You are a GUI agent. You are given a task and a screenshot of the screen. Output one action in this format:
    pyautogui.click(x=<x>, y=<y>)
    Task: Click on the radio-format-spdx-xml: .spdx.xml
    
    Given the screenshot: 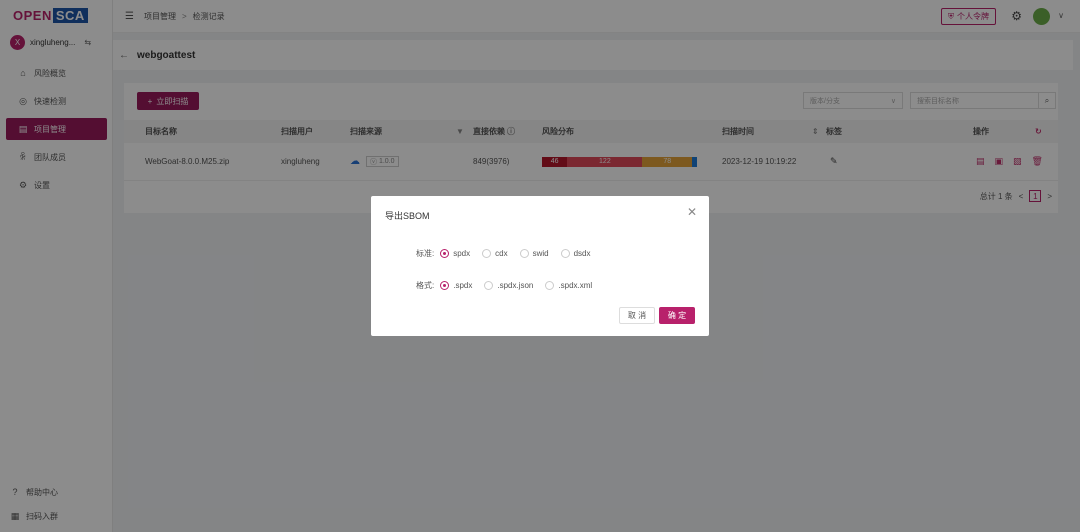 What is the action you would take?
    pyautogui.click(x=568, y=285)
    